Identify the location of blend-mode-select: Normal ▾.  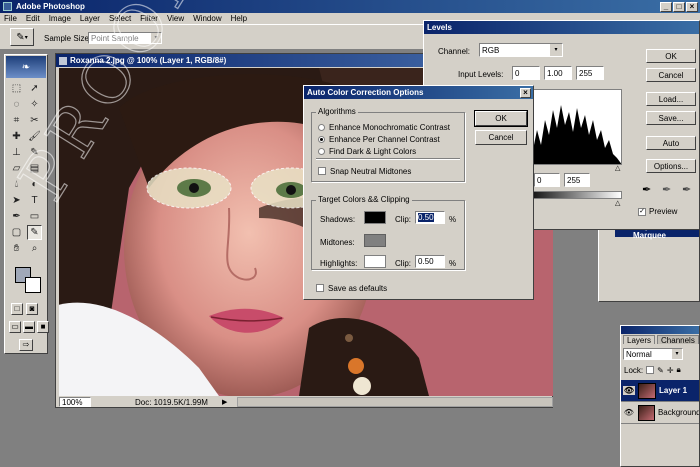
(653, 354).